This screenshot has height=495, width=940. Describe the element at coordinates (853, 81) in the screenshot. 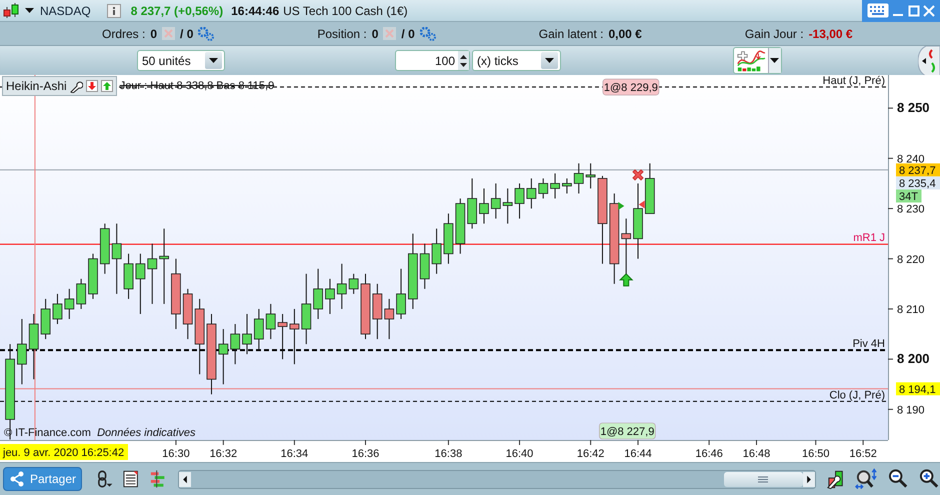

I see `line-label: Haut (J, Pré)` at that location.